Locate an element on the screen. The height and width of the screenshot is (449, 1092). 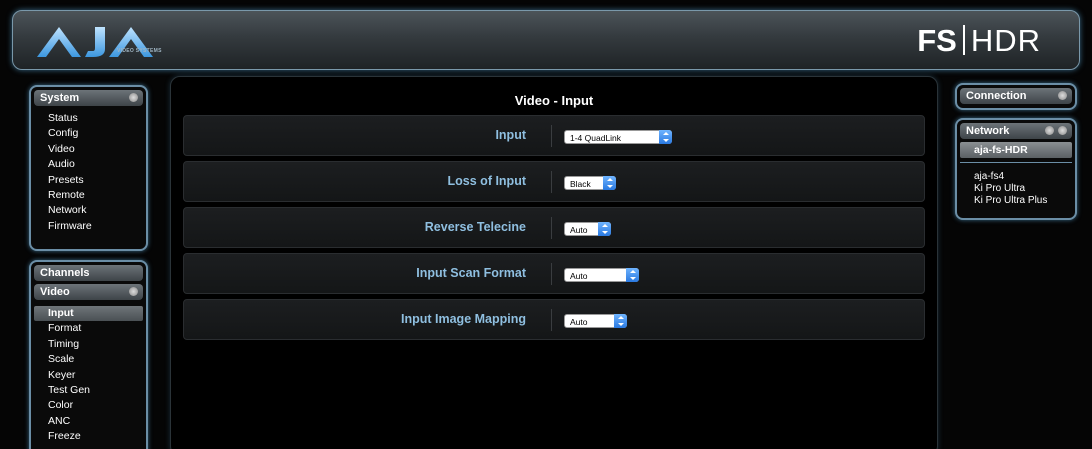
setting-label: Input Image Mapping is located at coordinates (463, 319).